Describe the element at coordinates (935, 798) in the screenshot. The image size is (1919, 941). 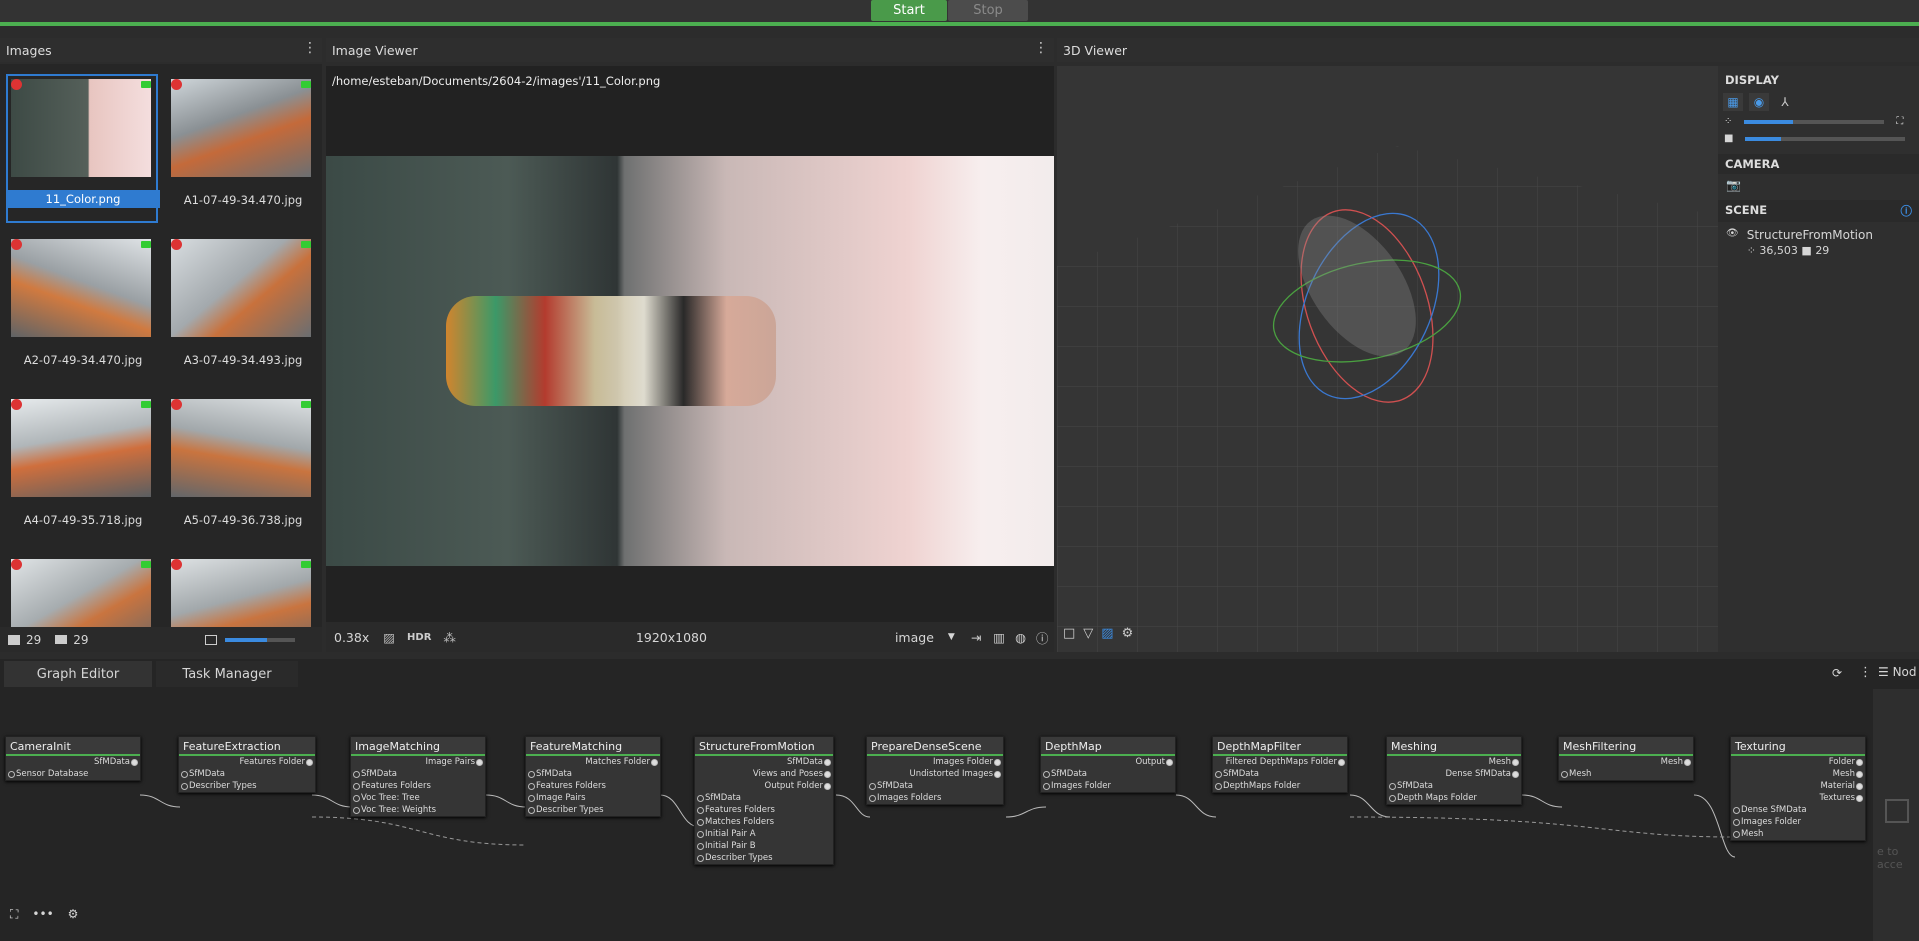
I see `input-port: Images Folders` at that location.